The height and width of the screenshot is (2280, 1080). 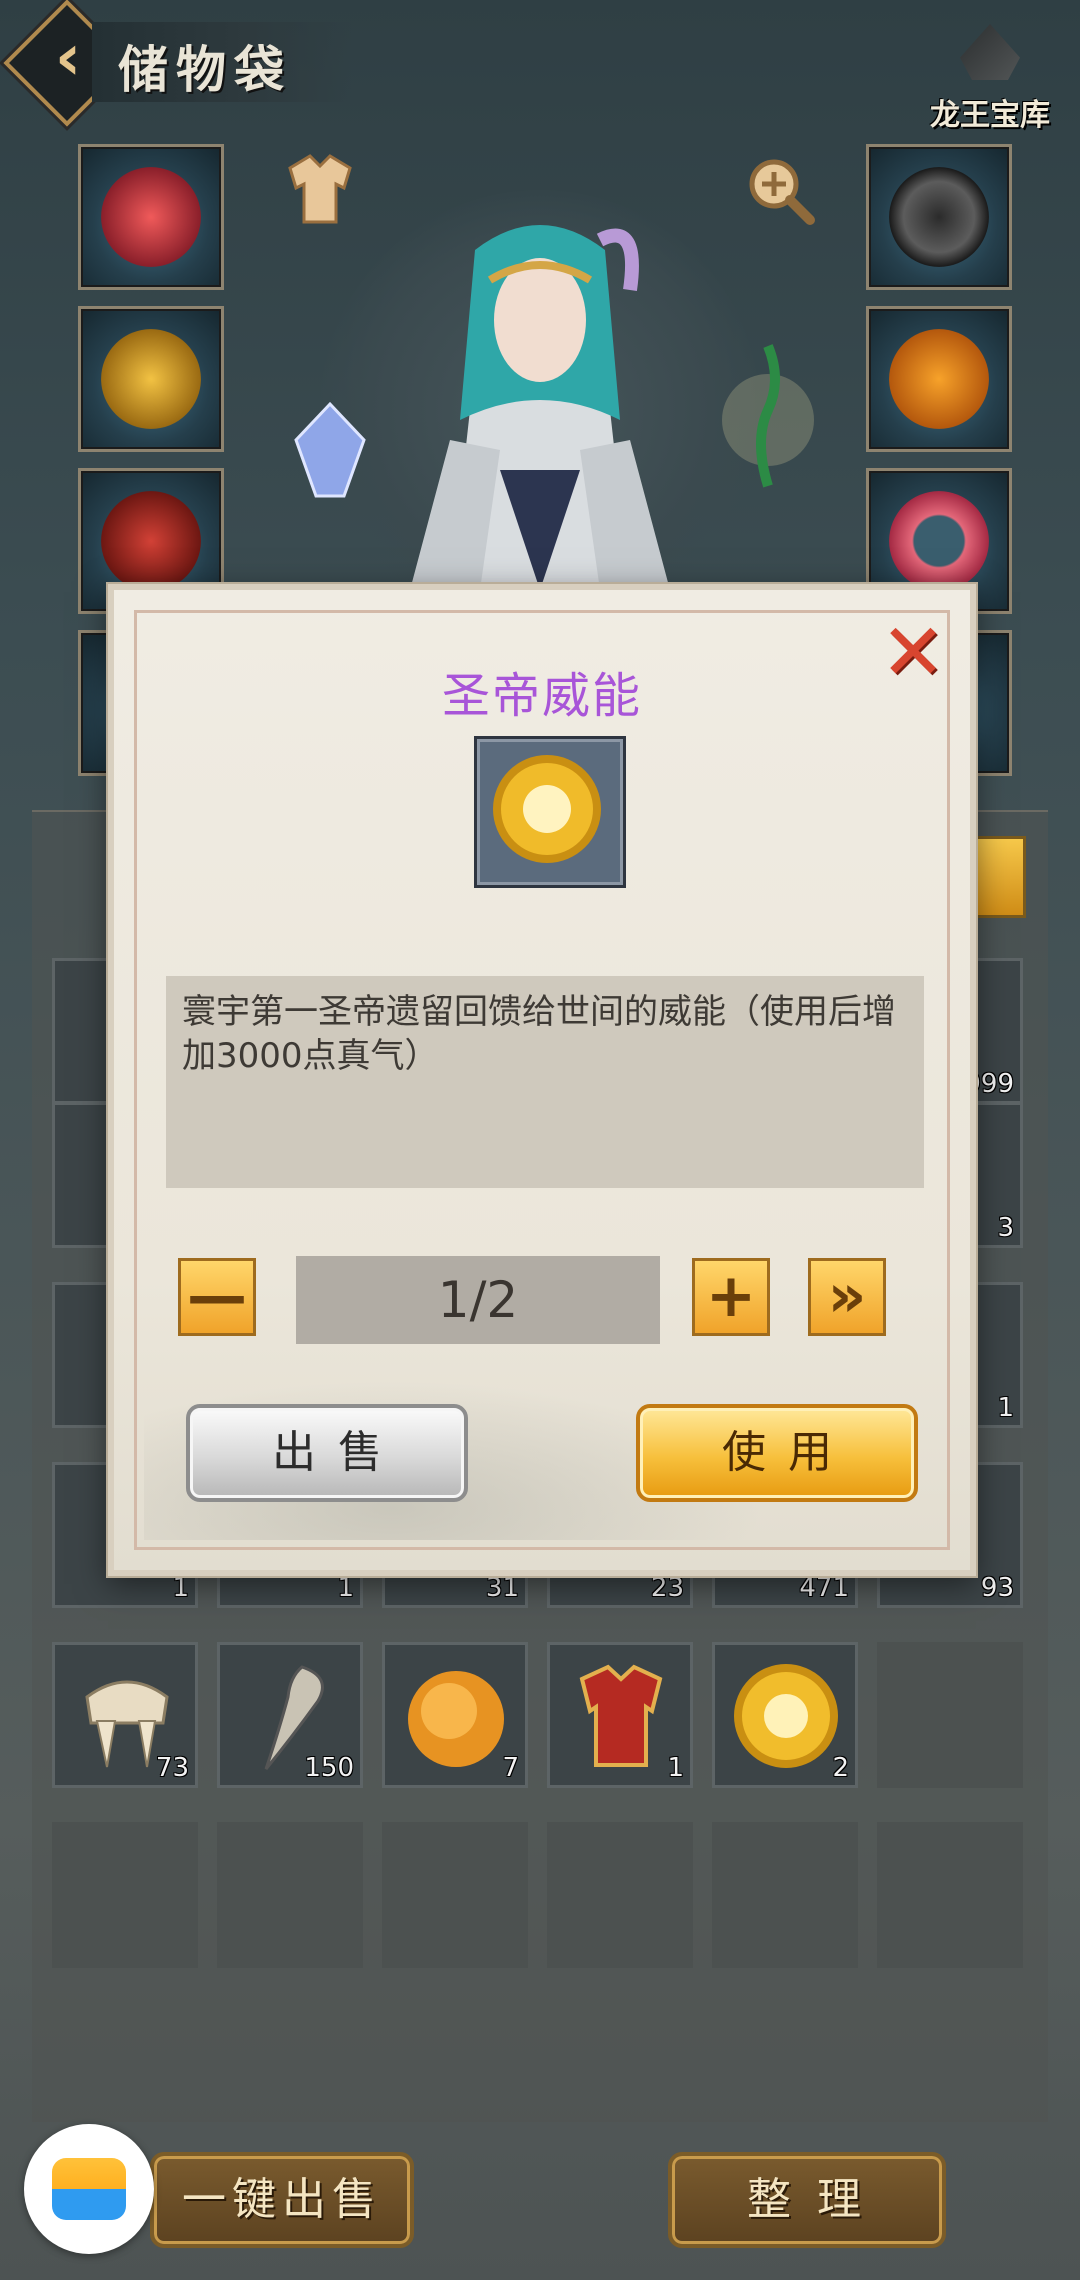 What do you see at coordinates (327, 1453) in the screenshot?
I see `sell-button: 出售` at bounding box center [327, 1453].